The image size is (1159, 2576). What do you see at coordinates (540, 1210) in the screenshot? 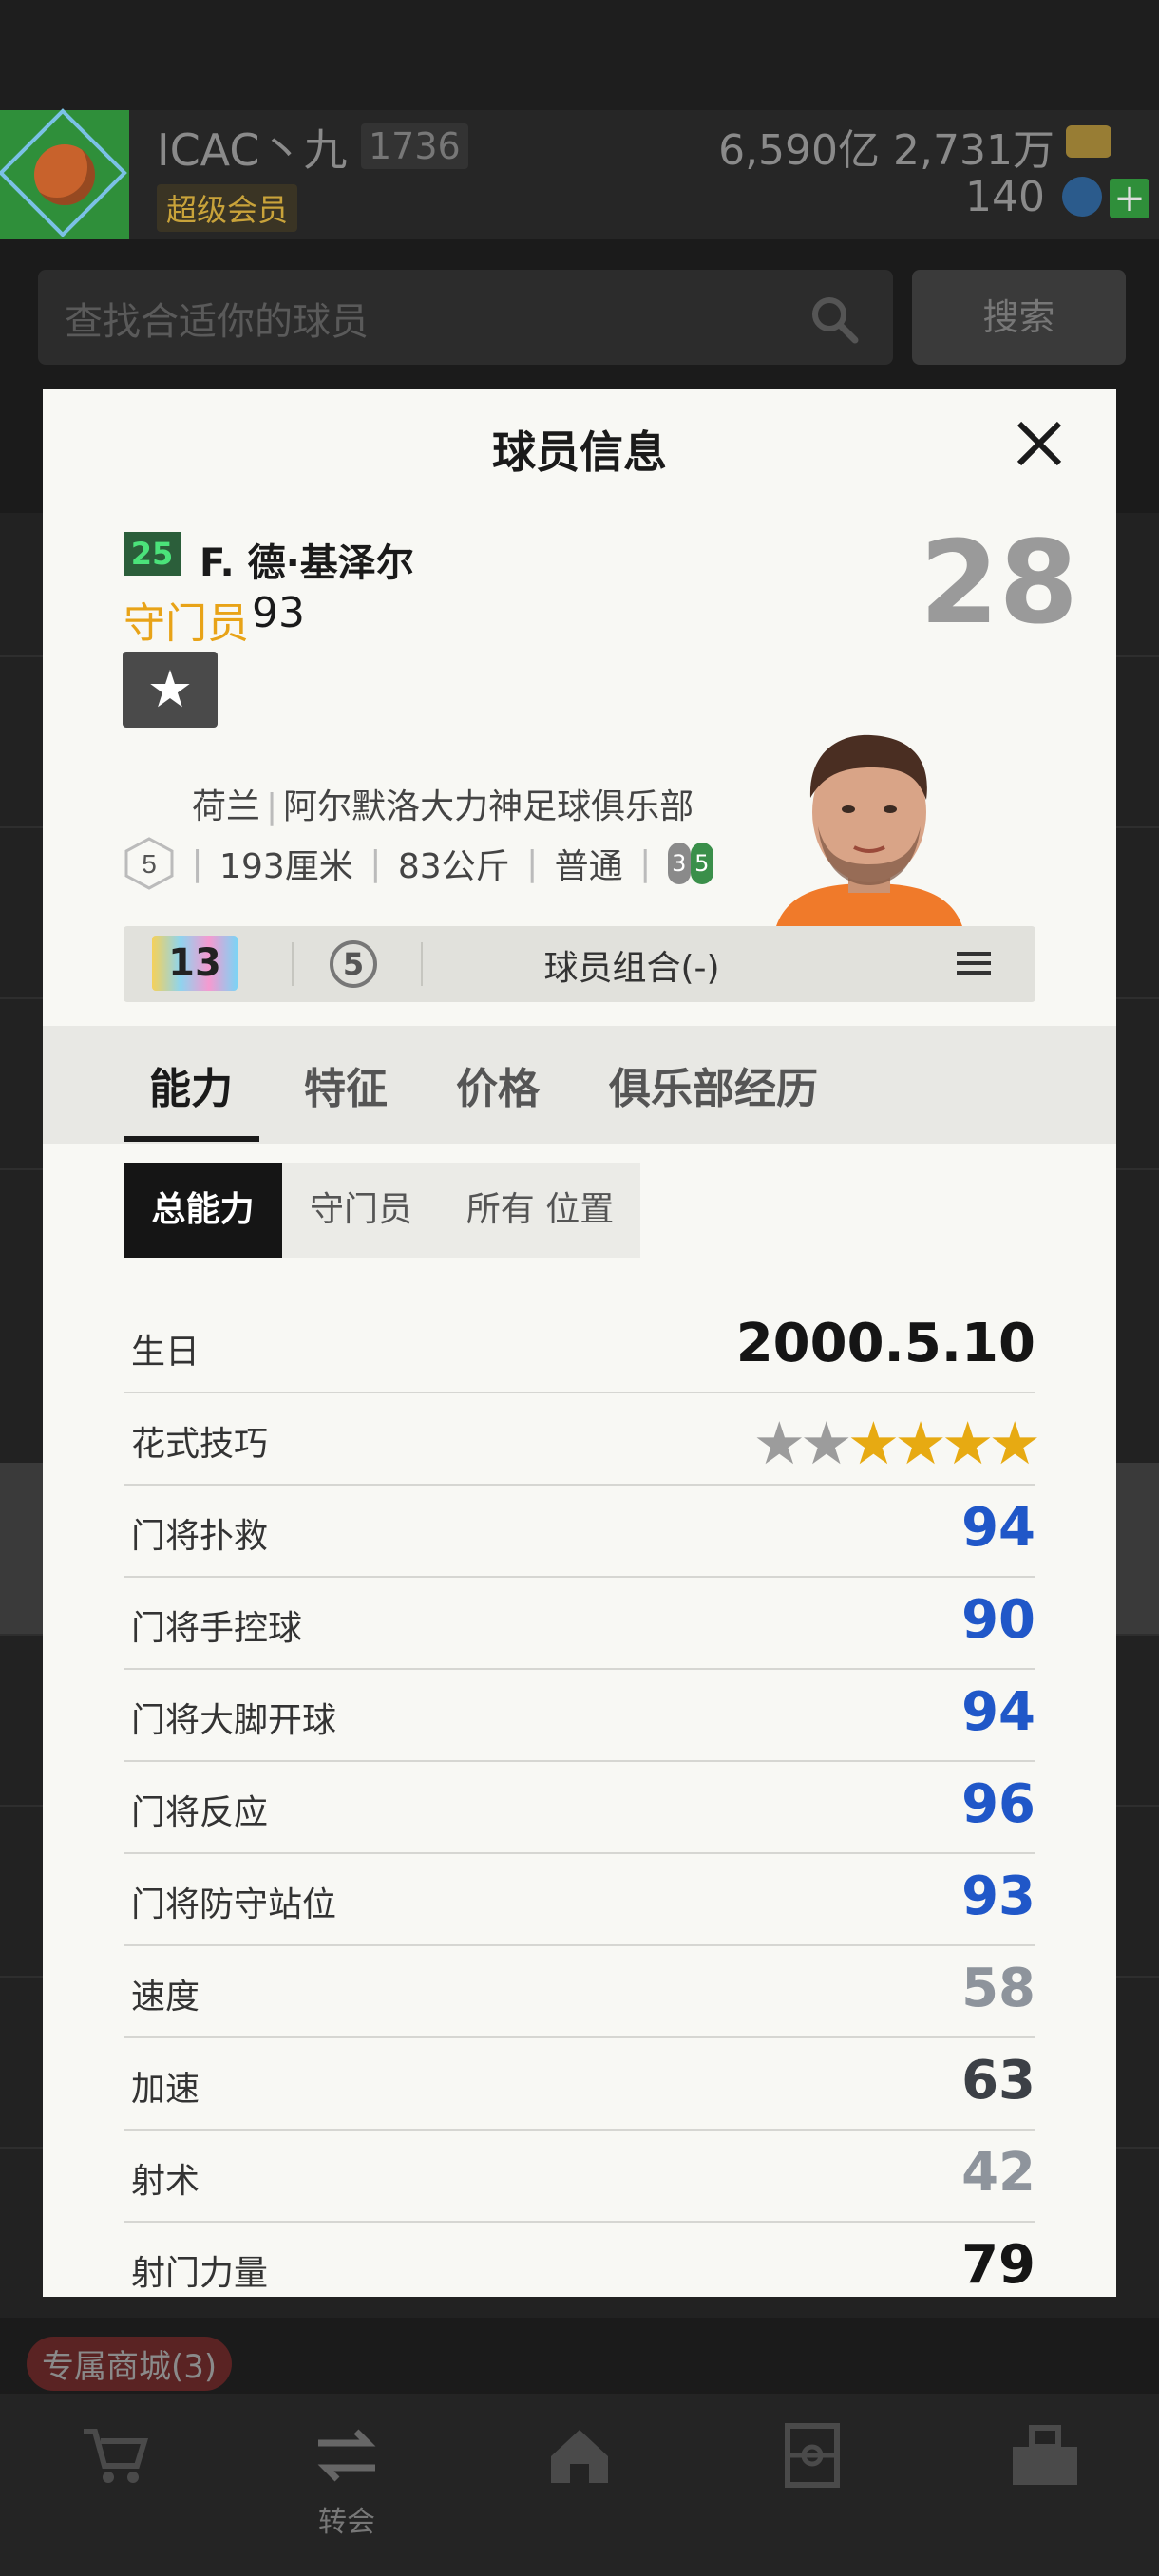
I see `subtab-all-positions: 所有 位置` at bounding box center [540, 1210].